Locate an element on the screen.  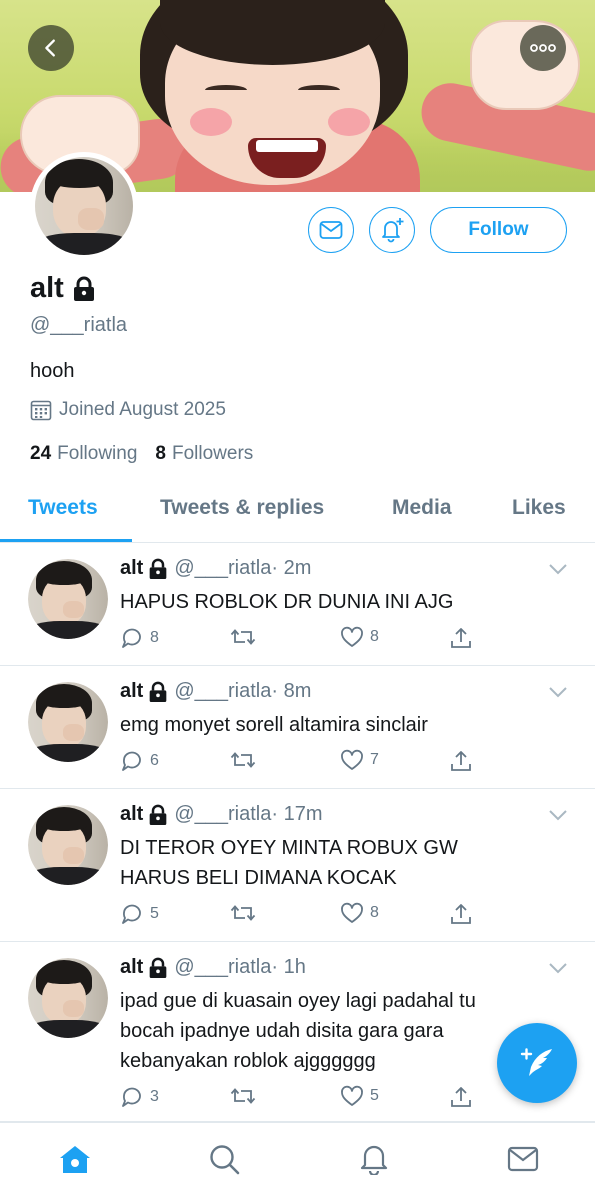
calendar-icon is located at coordinates (41, 410).